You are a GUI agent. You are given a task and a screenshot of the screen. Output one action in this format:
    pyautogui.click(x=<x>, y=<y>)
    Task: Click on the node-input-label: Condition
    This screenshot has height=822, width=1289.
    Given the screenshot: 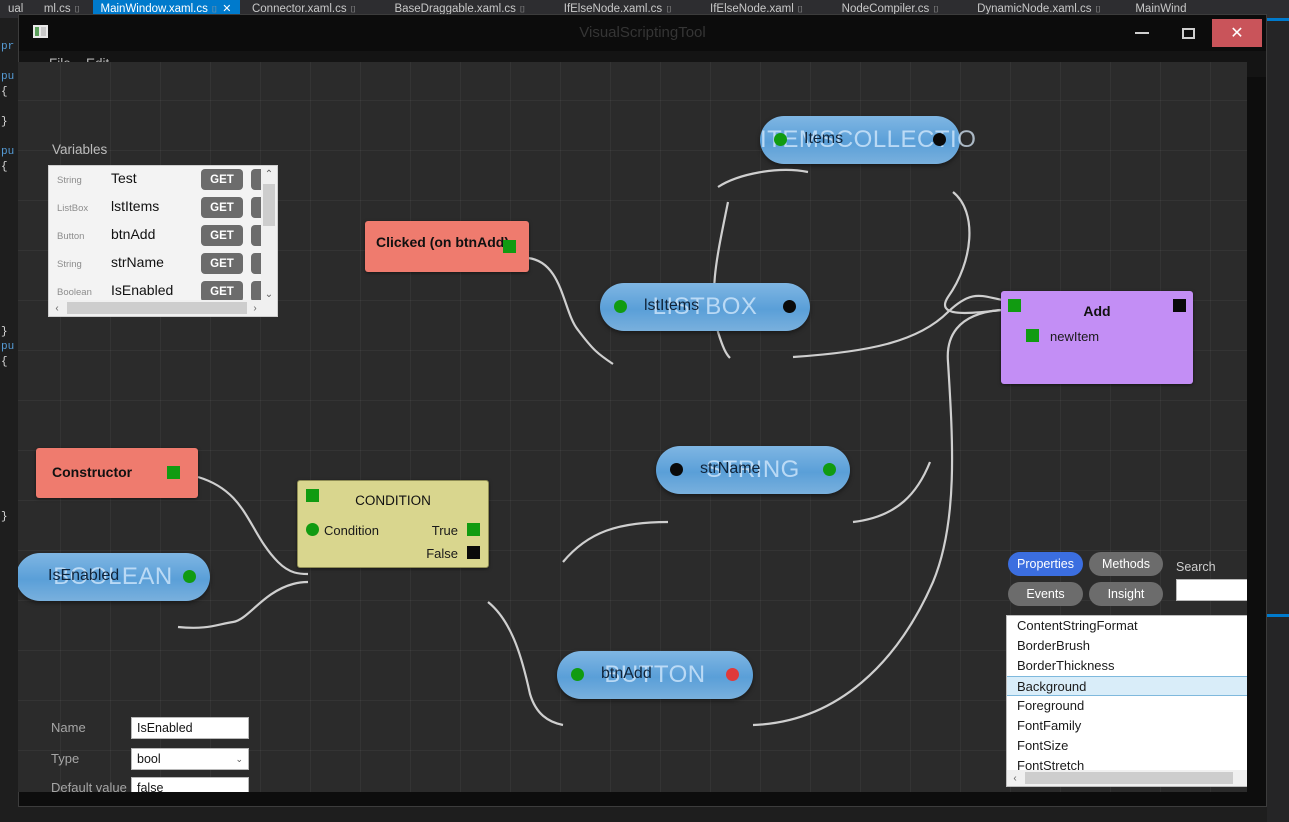 What is the action you would take?
    pyautogui.click(x=351, y=530)
    